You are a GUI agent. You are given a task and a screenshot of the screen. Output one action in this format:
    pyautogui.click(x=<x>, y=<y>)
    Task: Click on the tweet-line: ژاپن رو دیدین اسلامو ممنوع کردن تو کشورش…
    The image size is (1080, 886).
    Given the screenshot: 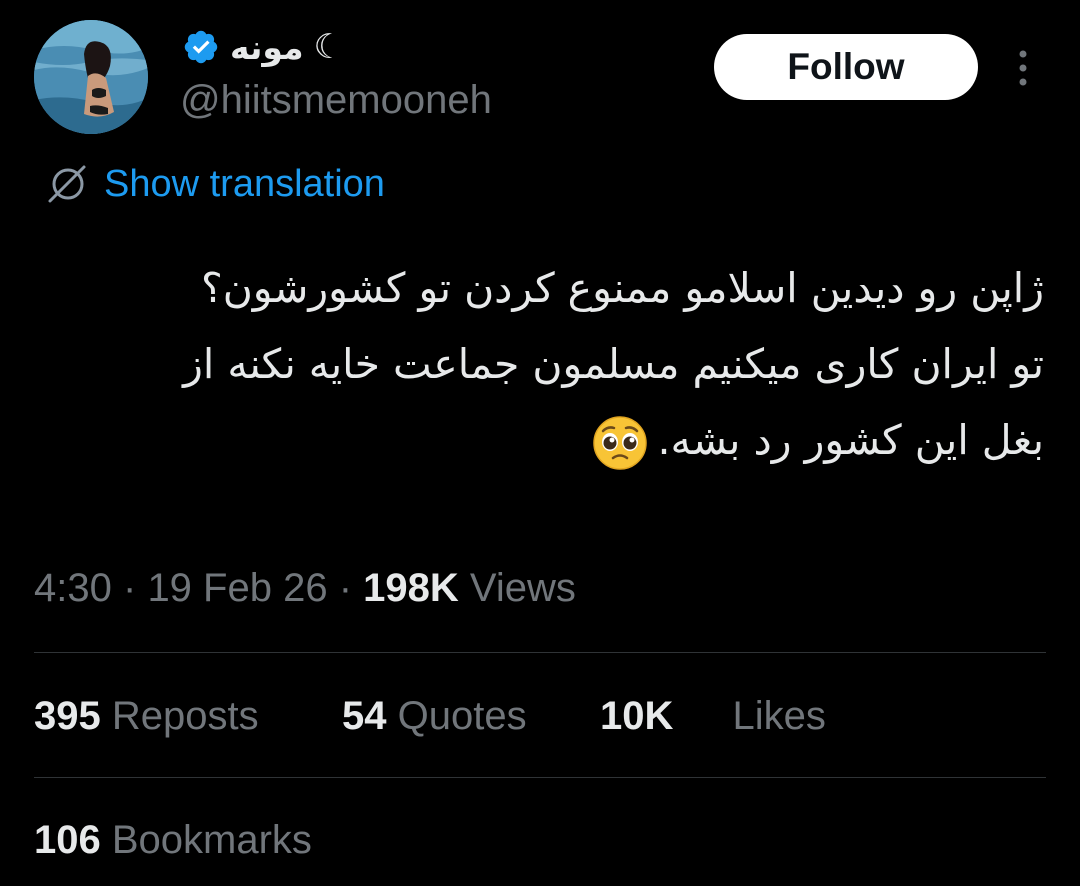 What is the action you would take?
    pyautogui.click(x=622, y=288)
    